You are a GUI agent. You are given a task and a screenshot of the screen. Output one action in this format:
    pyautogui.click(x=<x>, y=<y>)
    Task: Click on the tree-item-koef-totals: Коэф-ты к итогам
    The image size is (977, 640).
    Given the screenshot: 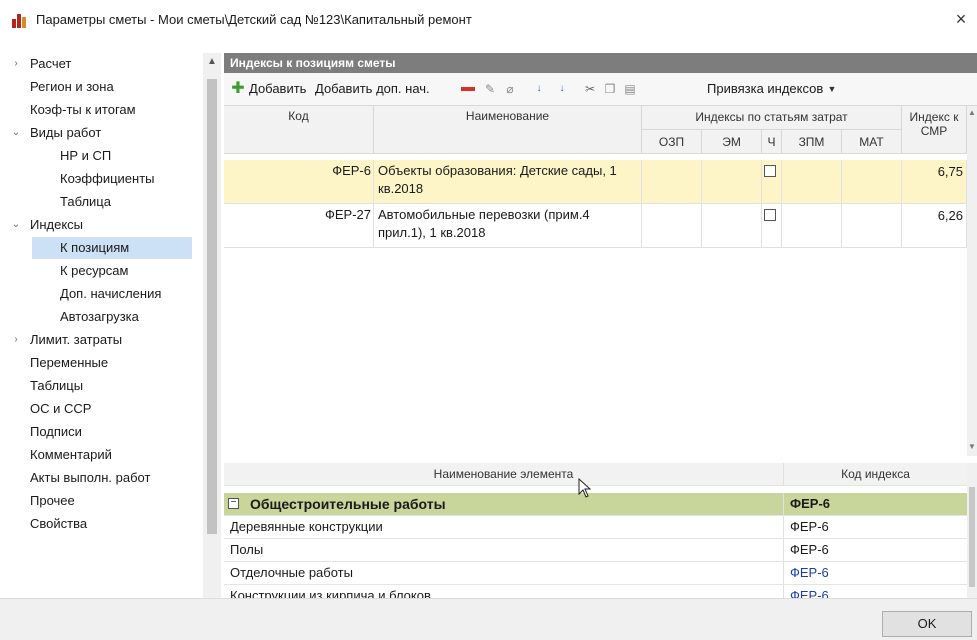 What is the action you would take?
    pyautogui.click(x=105, y=110)
    